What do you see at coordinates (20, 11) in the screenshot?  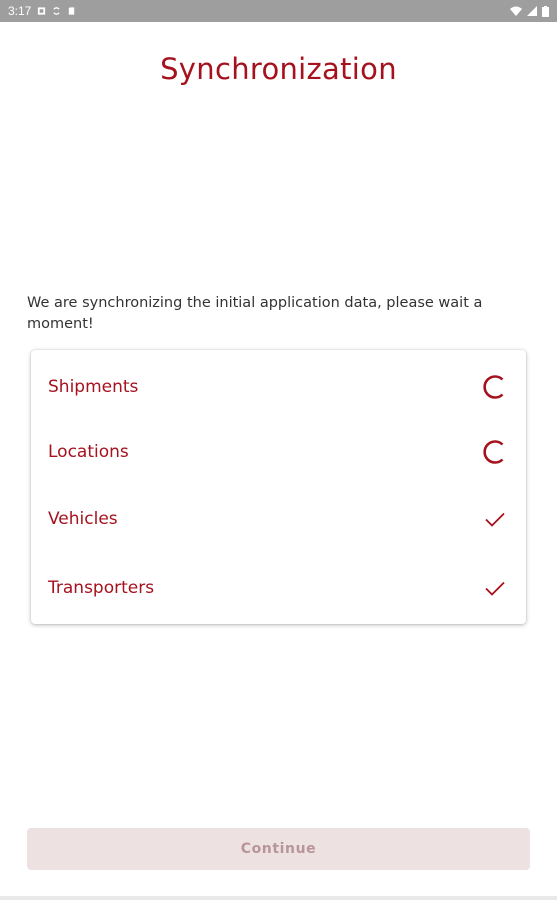 I see `status-time: 3:17` at bounding box center [20, 11].